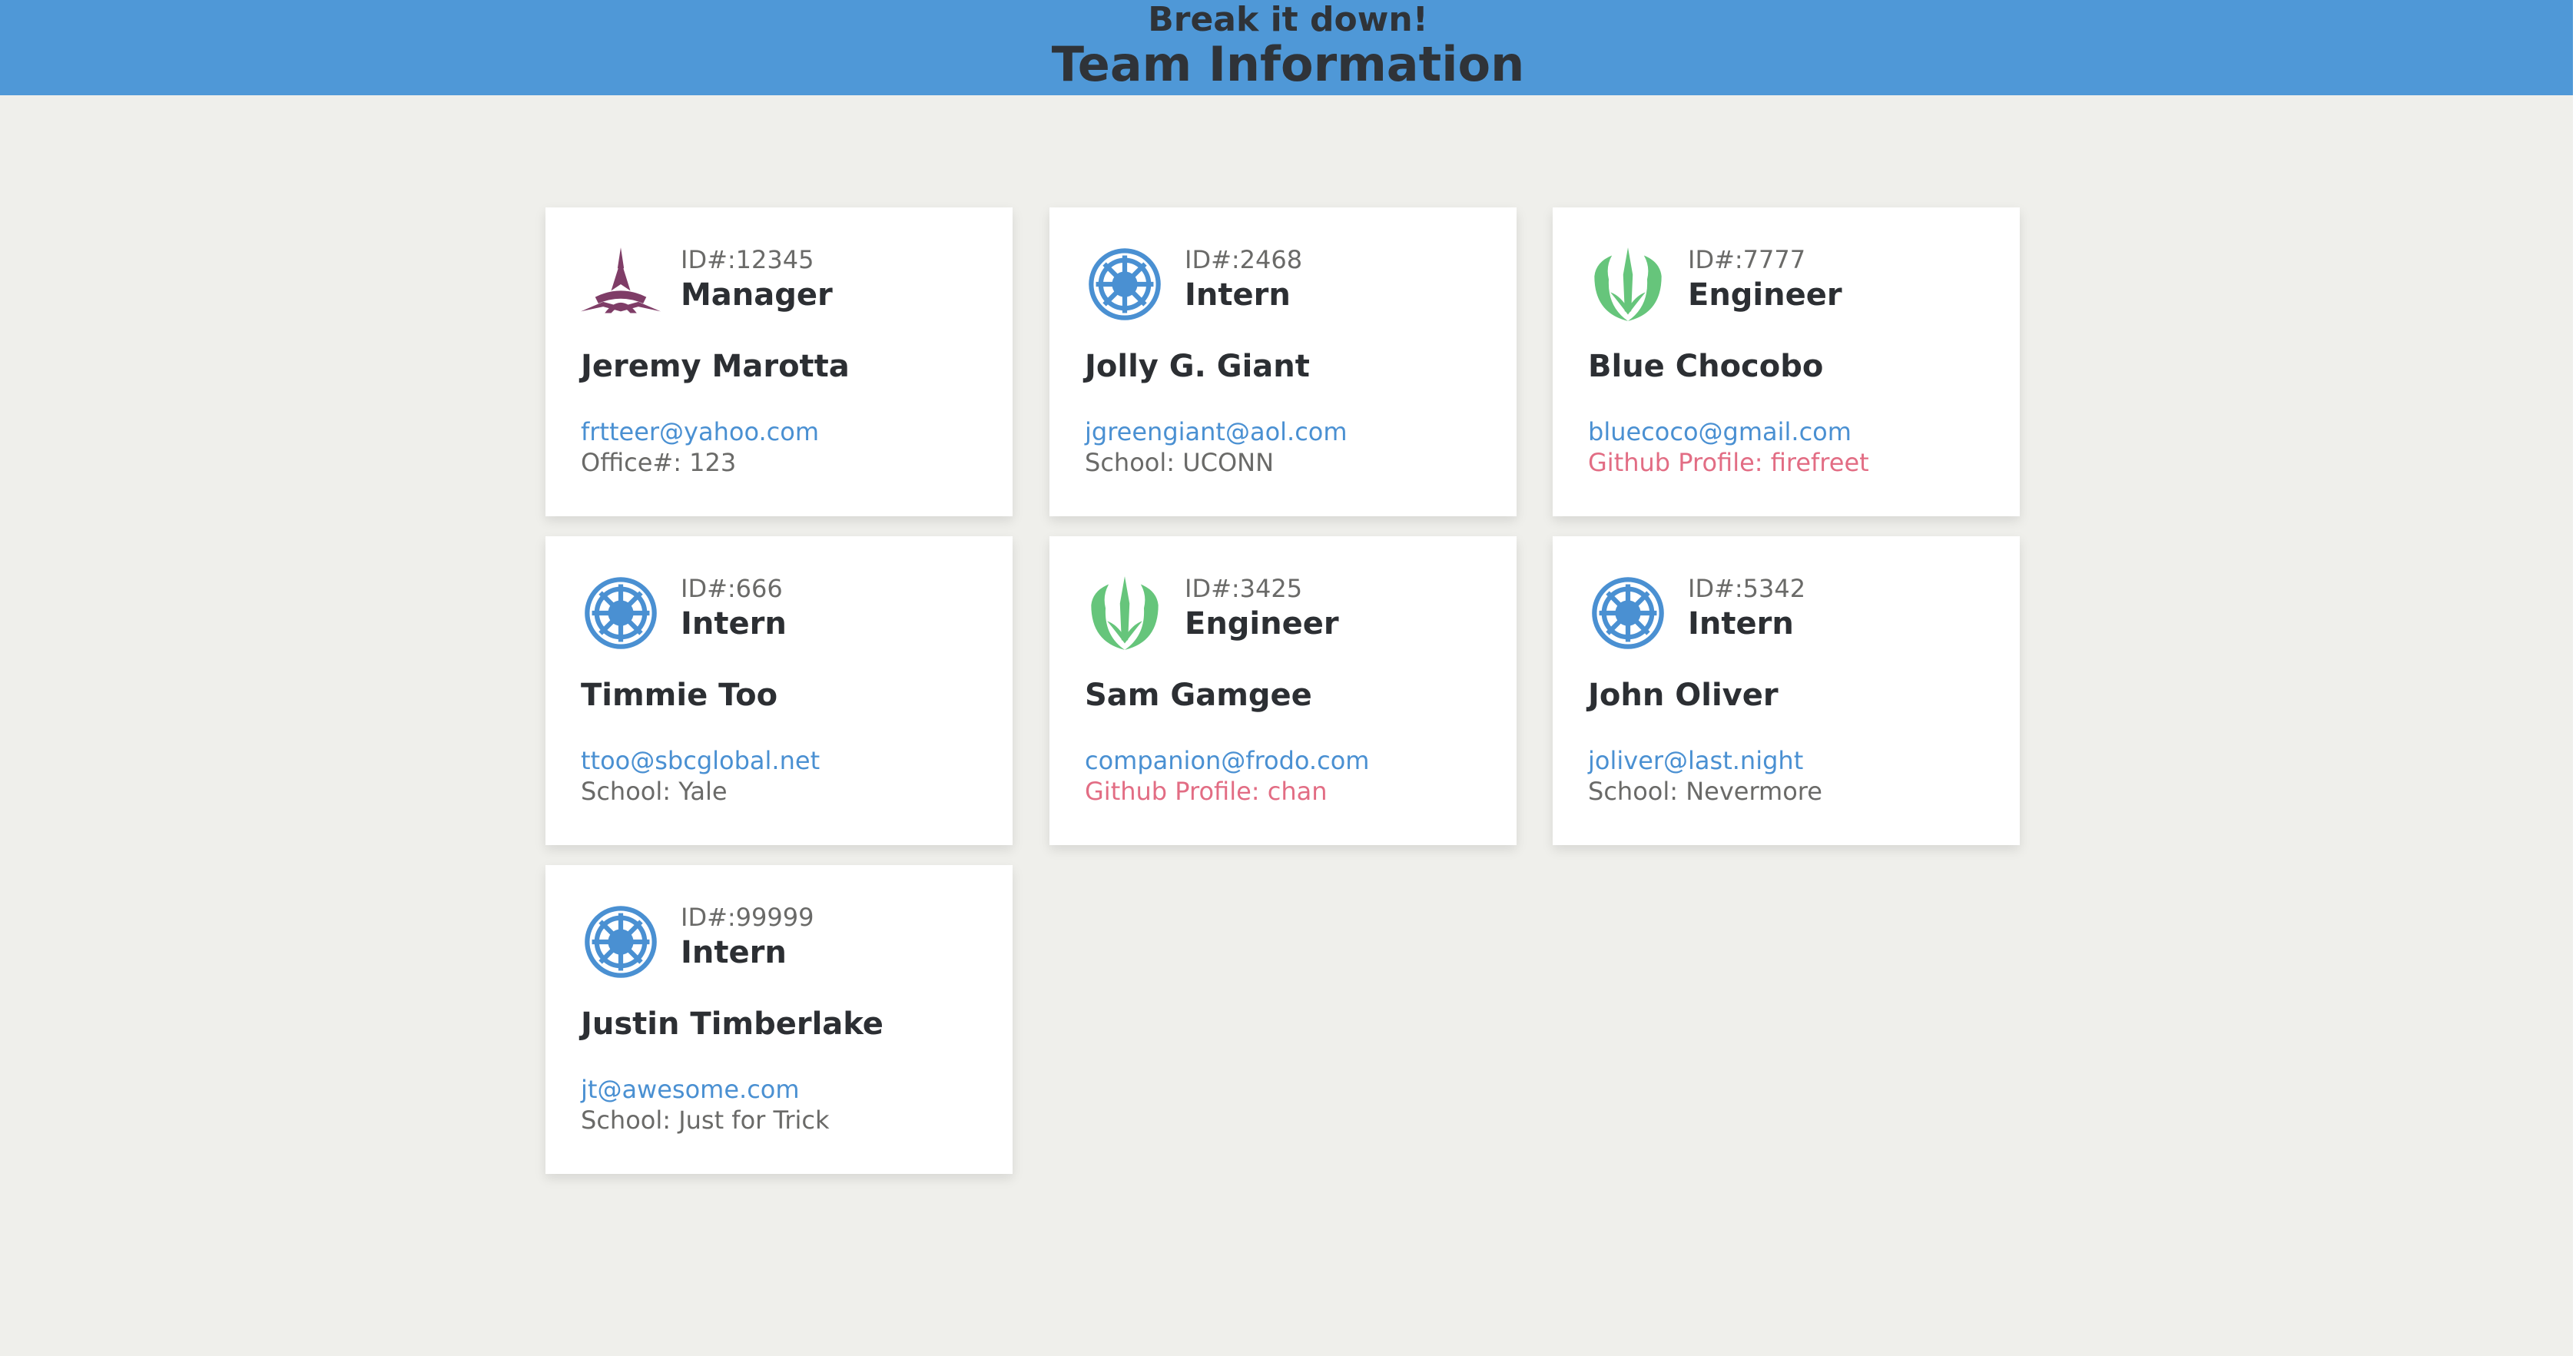  What do you see at coordinates (1288, 19) in the screenshot?
I see `page-subtitle: Break it down!` at bounding box center [1288, 19].